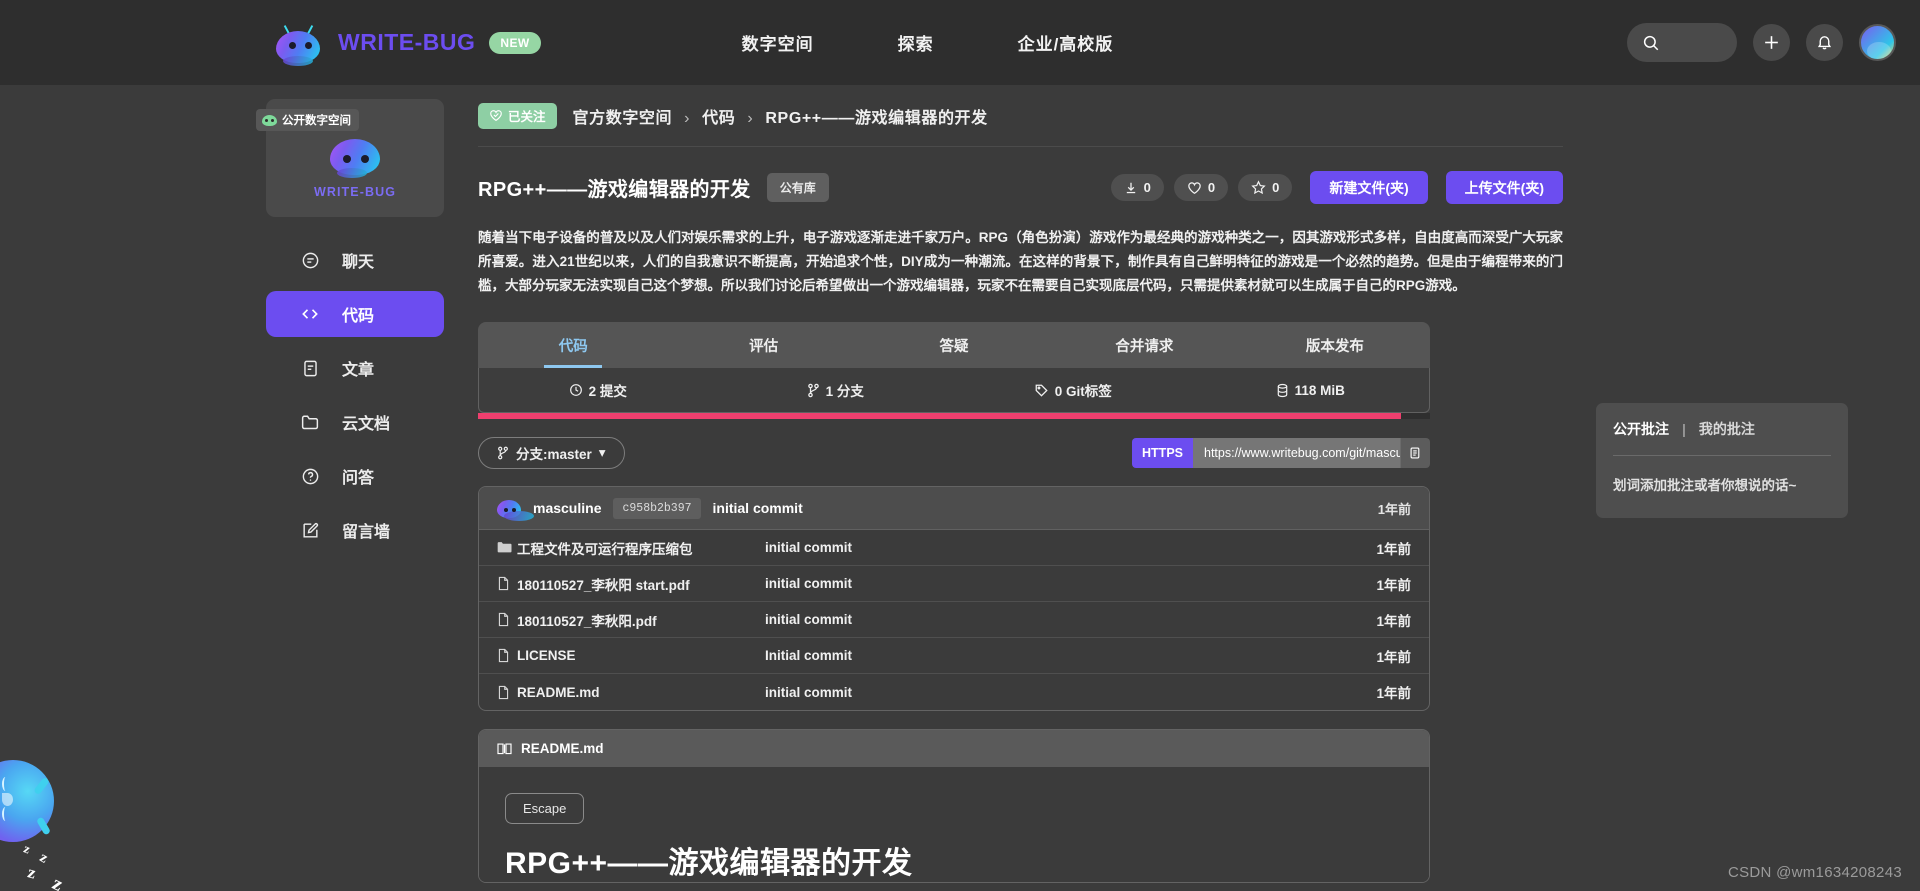 This screenshot has height=891, width=1920. Describe the element at coordinates (607, 391) in the screenshot. I see `commits-label: 2 提交` at that location.